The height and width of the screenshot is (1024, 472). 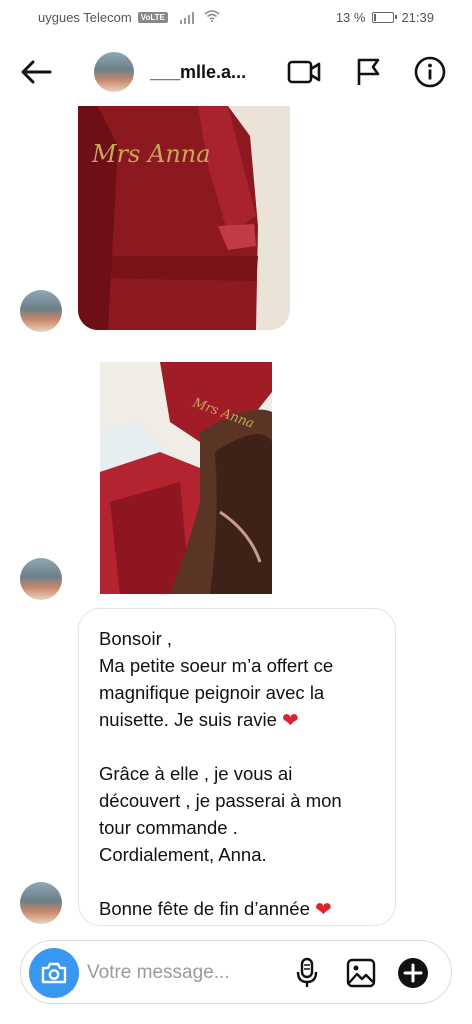 I want to click on message-photo-selfie: Mrs Anna, so click(x=186, y=478).